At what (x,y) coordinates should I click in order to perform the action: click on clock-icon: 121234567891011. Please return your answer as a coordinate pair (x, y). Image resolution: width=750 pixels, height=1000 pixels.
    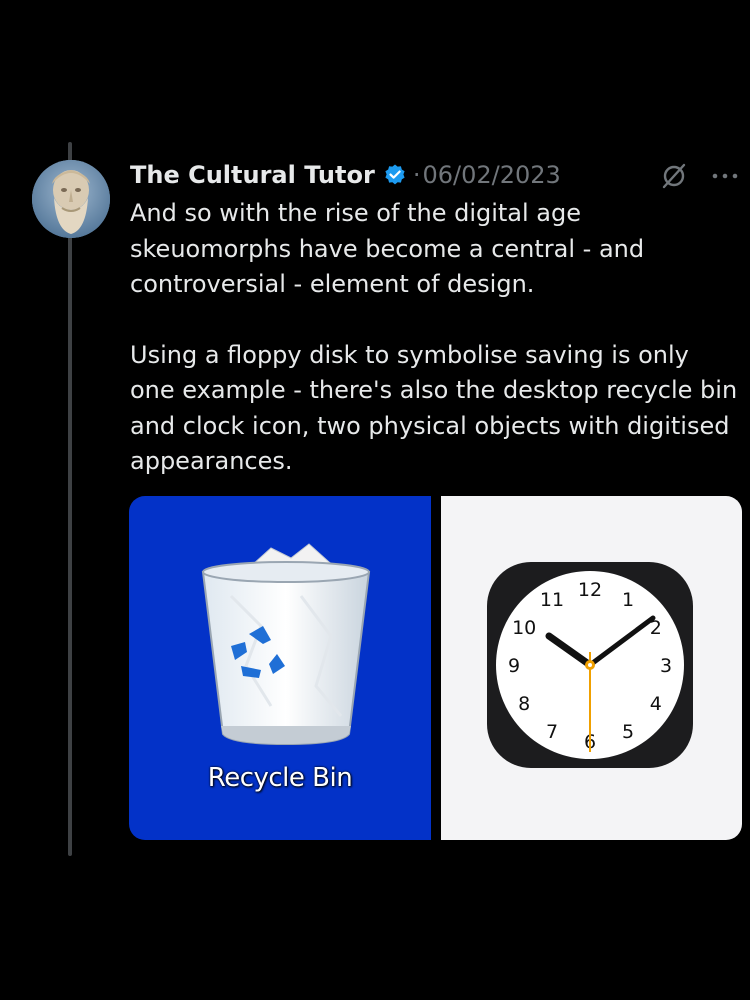
    Looking at the image, I should click on (590, 665).